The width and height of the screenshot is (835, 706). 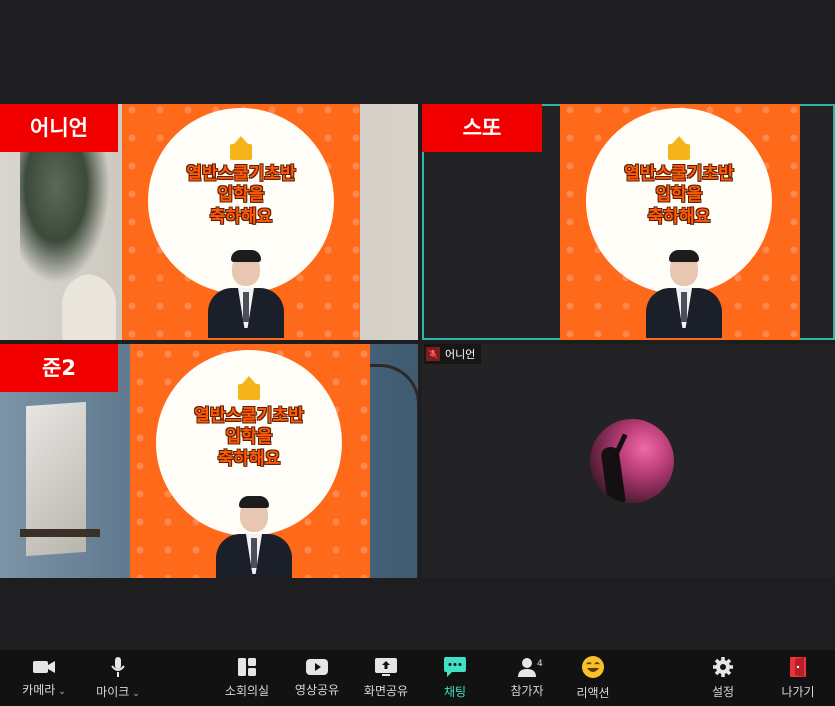 What do you see at coordinates (113, 692) in the screenshot?
I see `mic-label: 마이크` at bounding box center [113, 692].